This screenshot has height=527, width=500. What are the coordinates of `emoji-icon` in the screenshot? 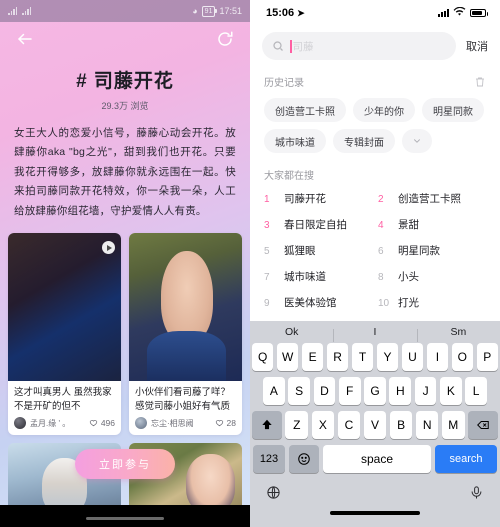 It's located at (304, 459).